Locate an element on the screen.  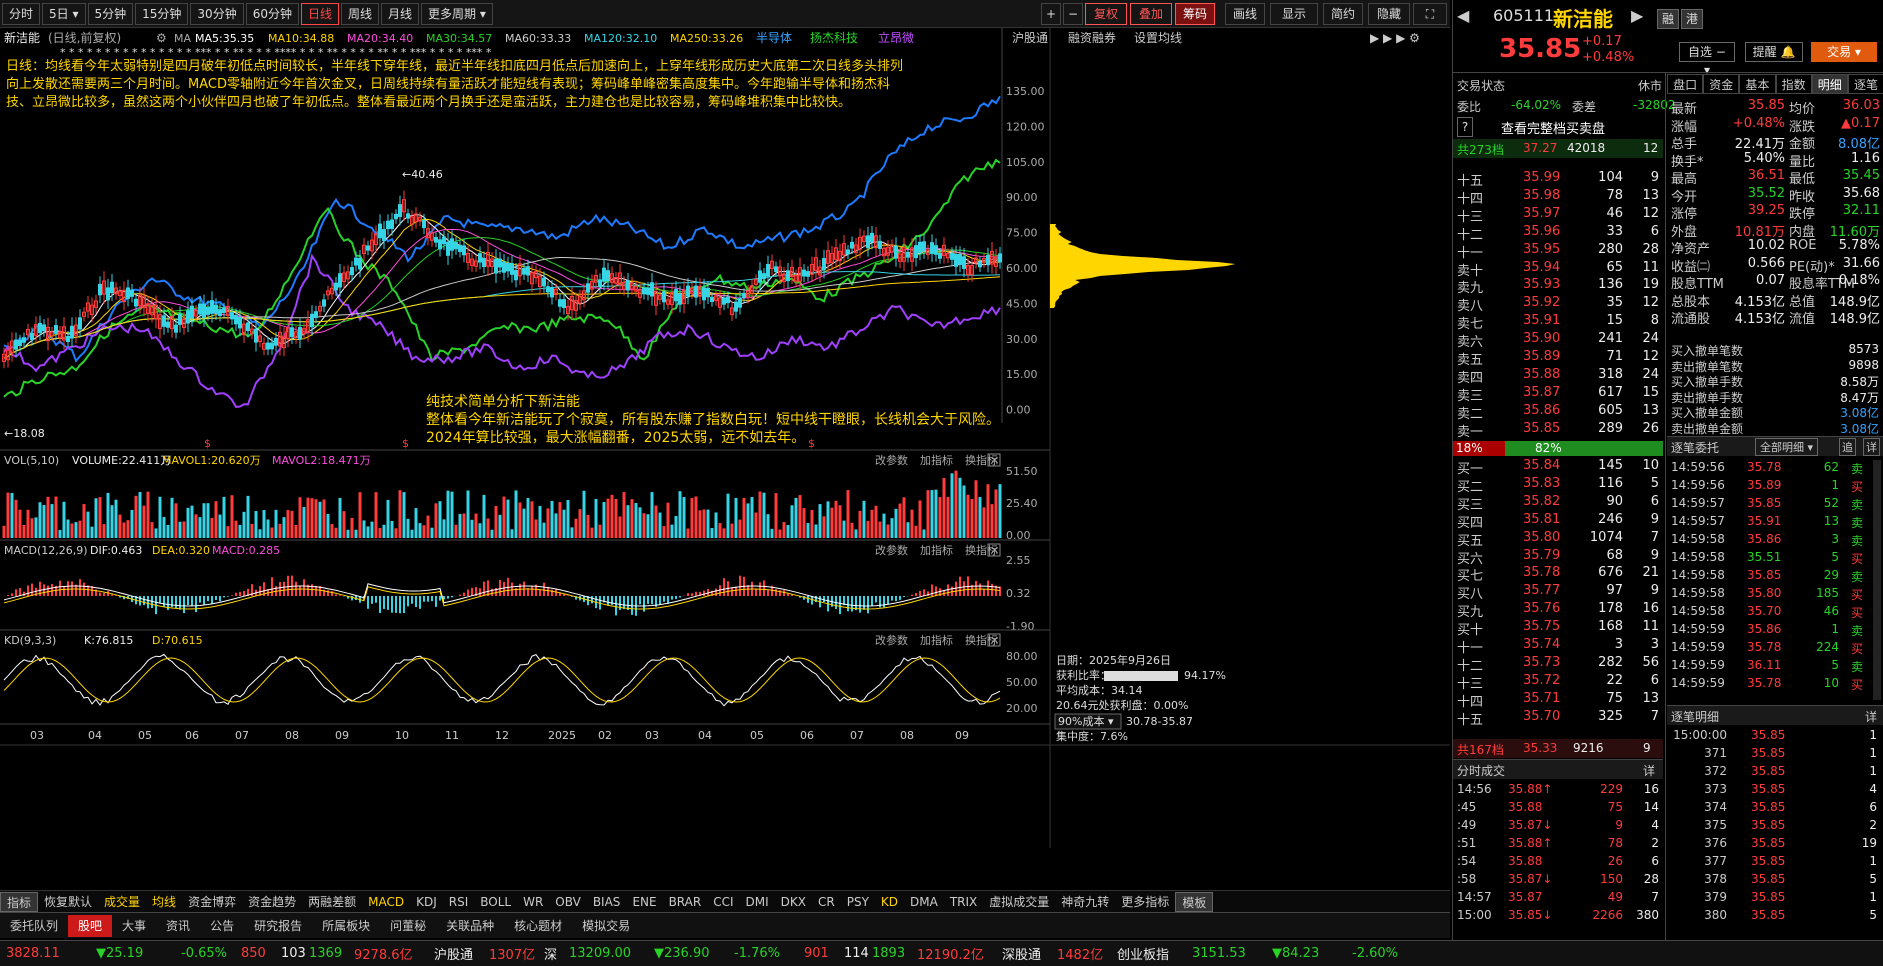
right-tab-1: 资金 is located at coordinates (1721, 84).